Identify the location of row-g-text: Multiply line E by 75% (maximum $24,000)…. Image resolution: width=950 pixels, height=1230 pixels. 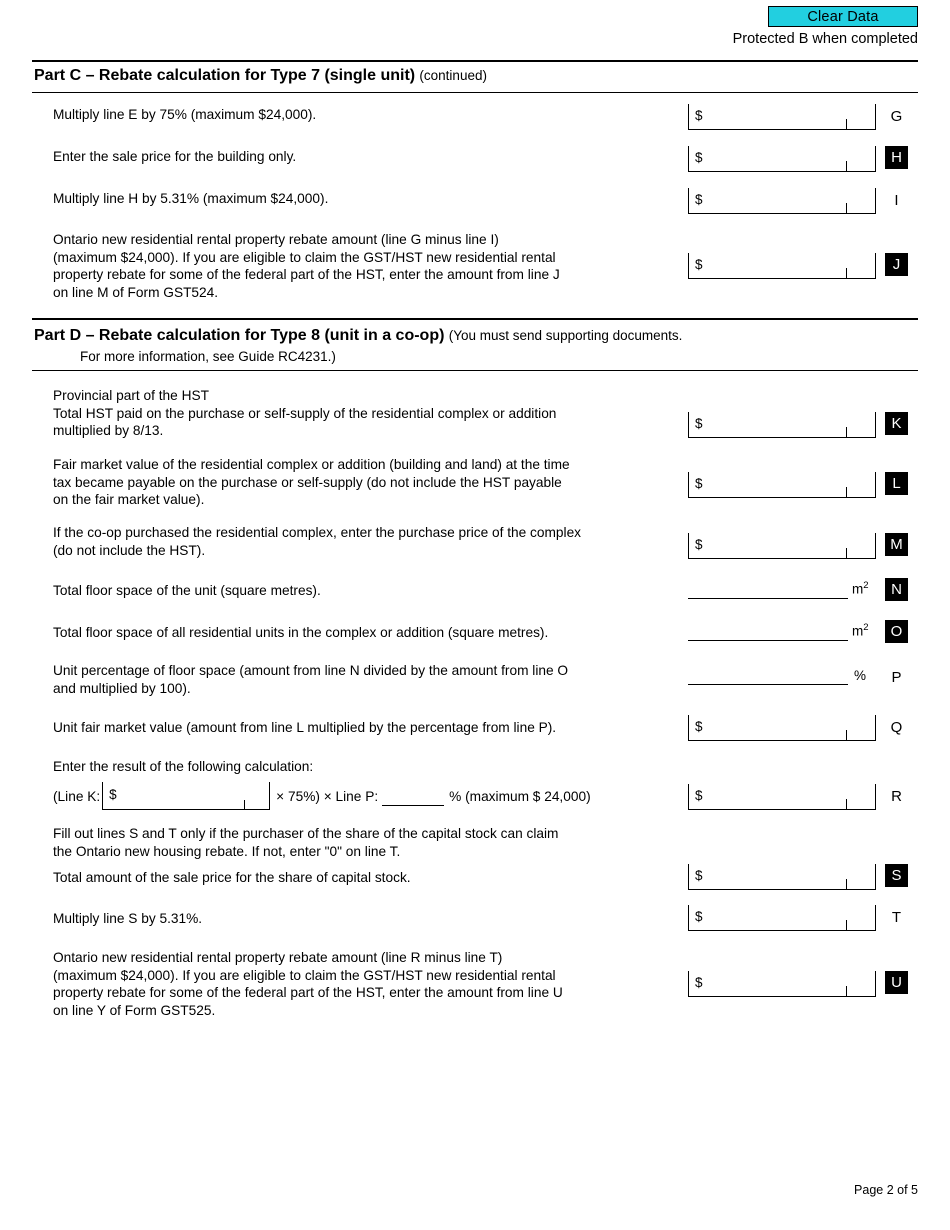
(185, 114).